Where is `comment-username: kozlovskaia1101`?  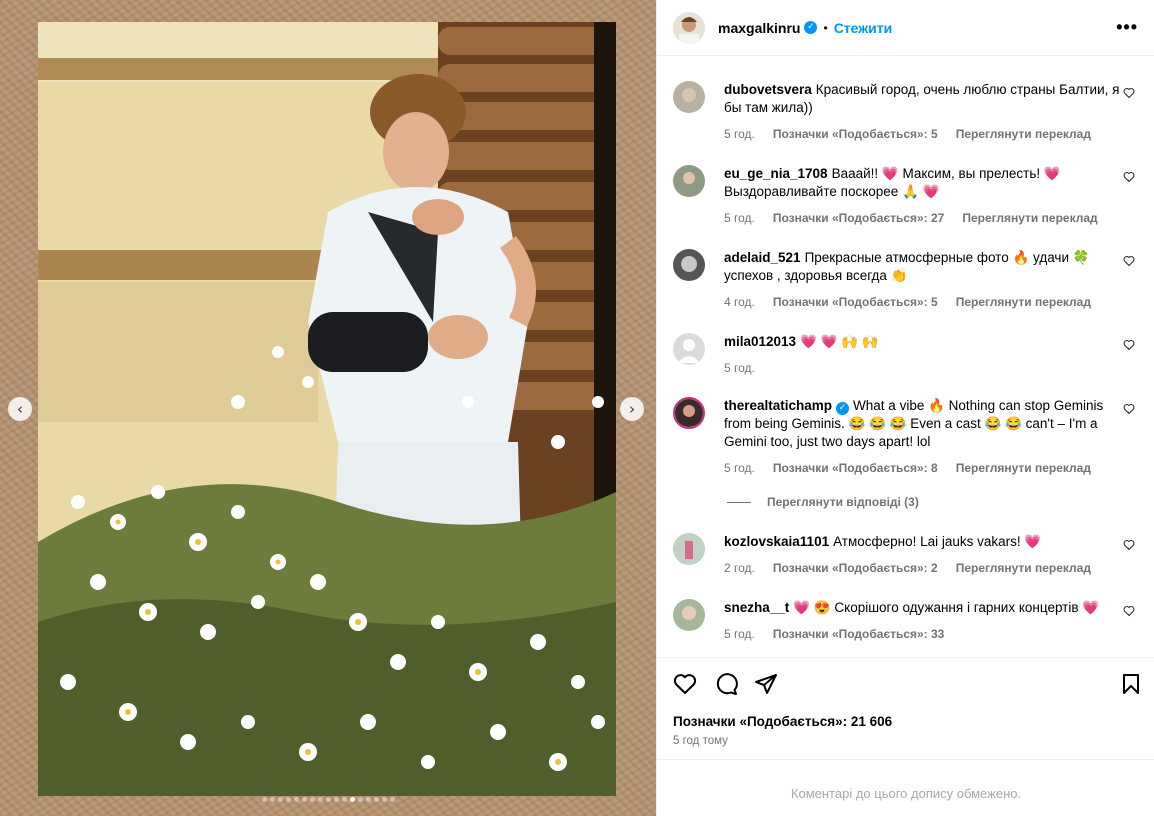
comment-username: kozlovskaia1101 is located at coordinates (776, 541).